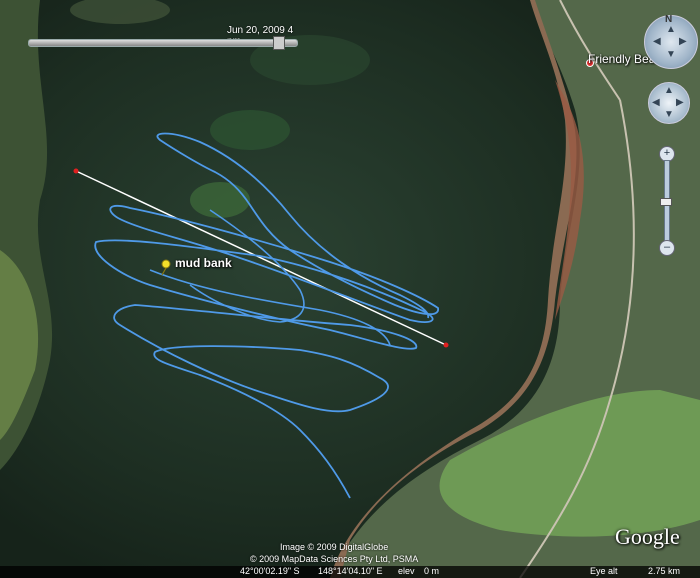  Describe the element at coordinates (163, 43) in the screenshot. I see `time-slider-track` at that location.